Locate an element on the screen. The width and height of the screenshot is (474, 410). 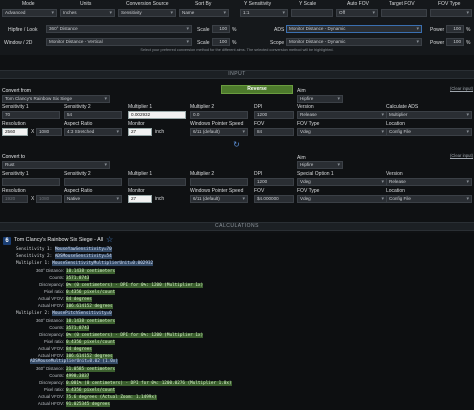
from-sens1-label: Sensitivity 1 is located at coordinates (15, 107).